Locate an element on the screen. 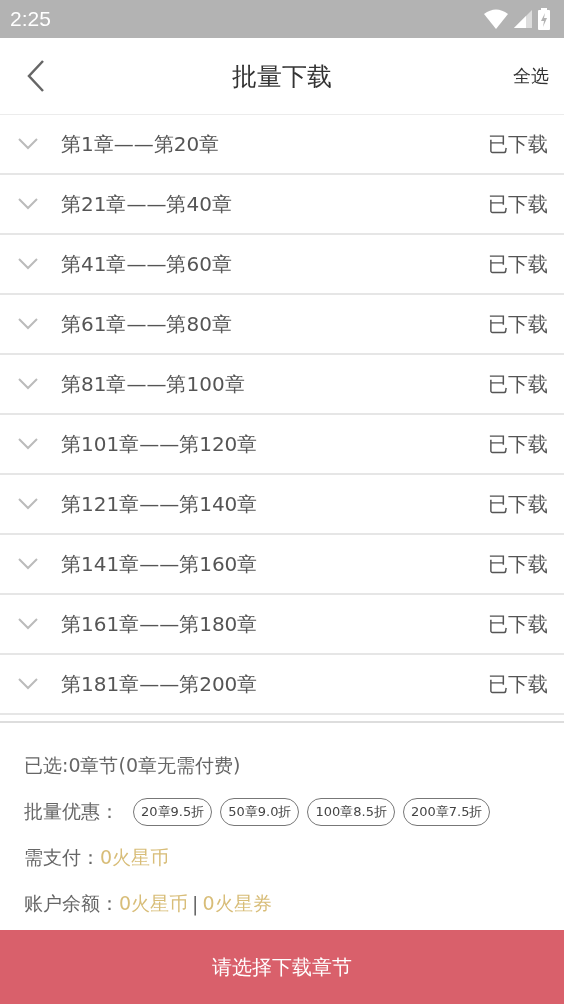 The height and width of the screenshot is (1004, 564). signal-icon is located at coordinates (523, 19).